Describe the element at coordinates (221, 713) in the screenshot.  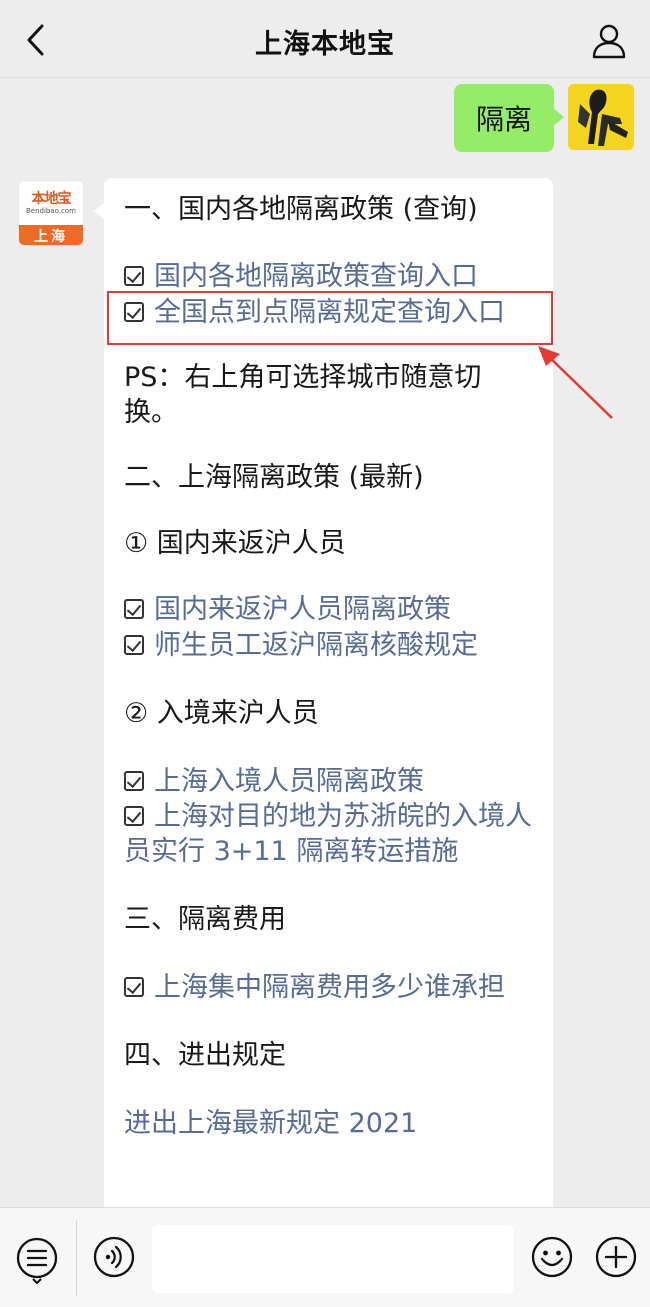
I see `sub2-title: ② 入境来沪人员` at that location.